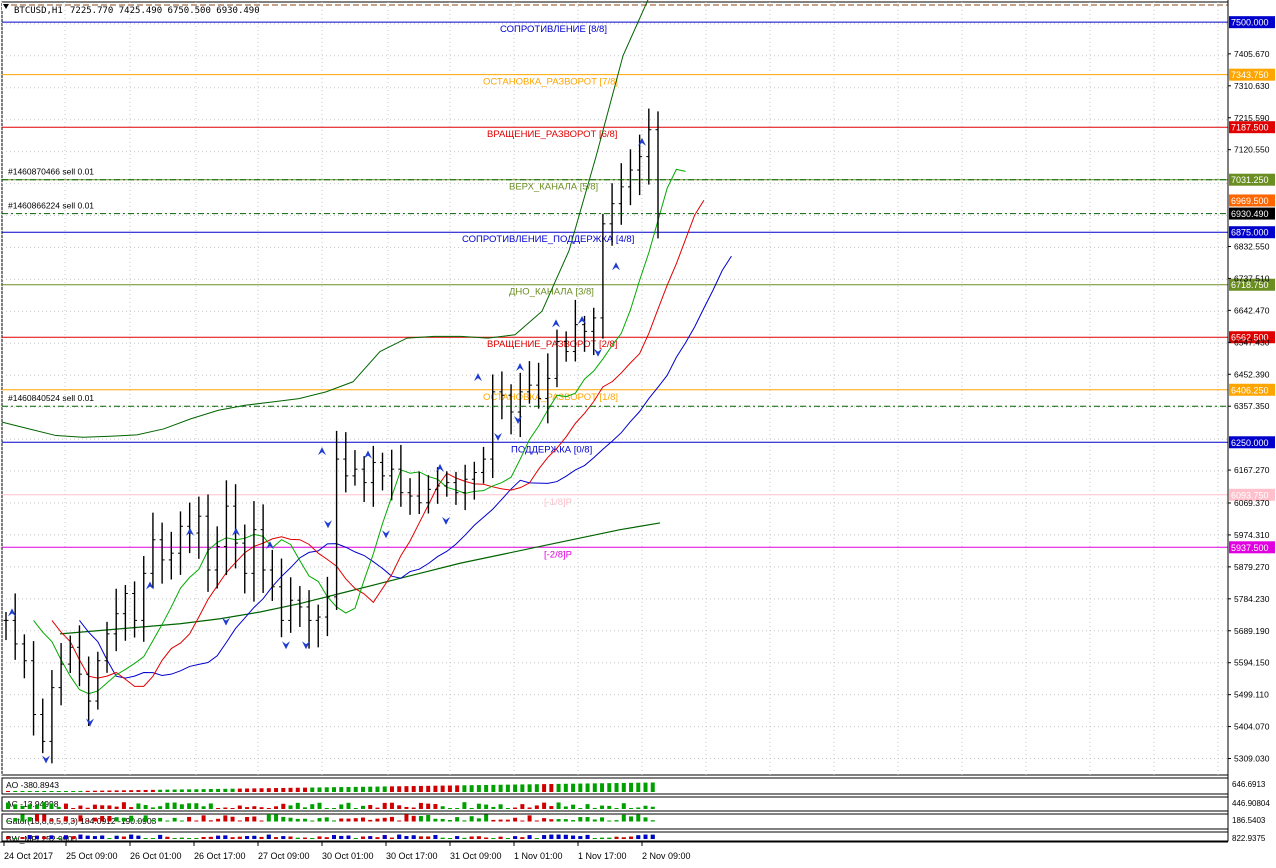 The height and width of the screenshot is (868, 1276). I want to click on price-tag-label: 6406.250, so click(1250, 390).